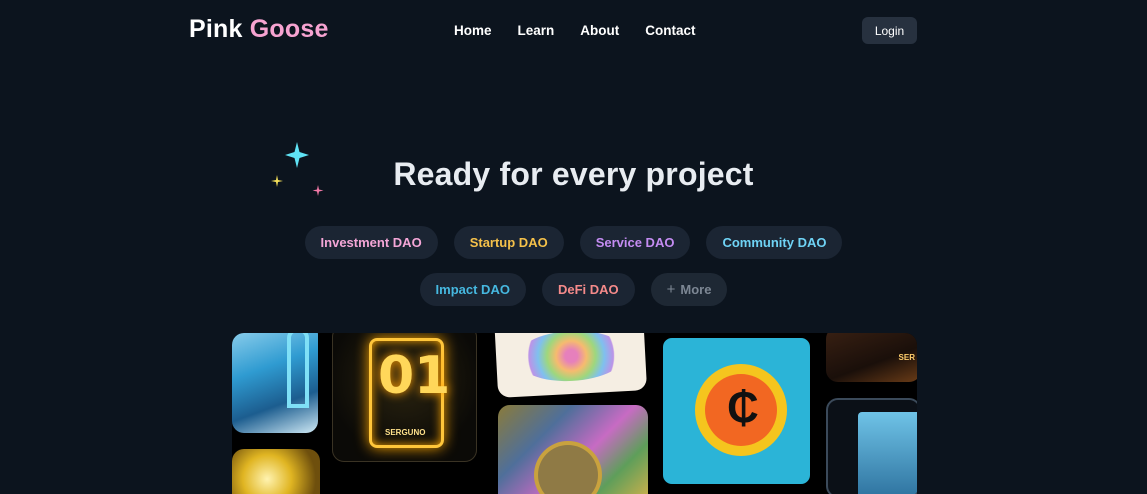 The height and width of the screenshot is (494, 1147). I want to click on gallery-card-bronze-scene: SER, so click(871, 357).